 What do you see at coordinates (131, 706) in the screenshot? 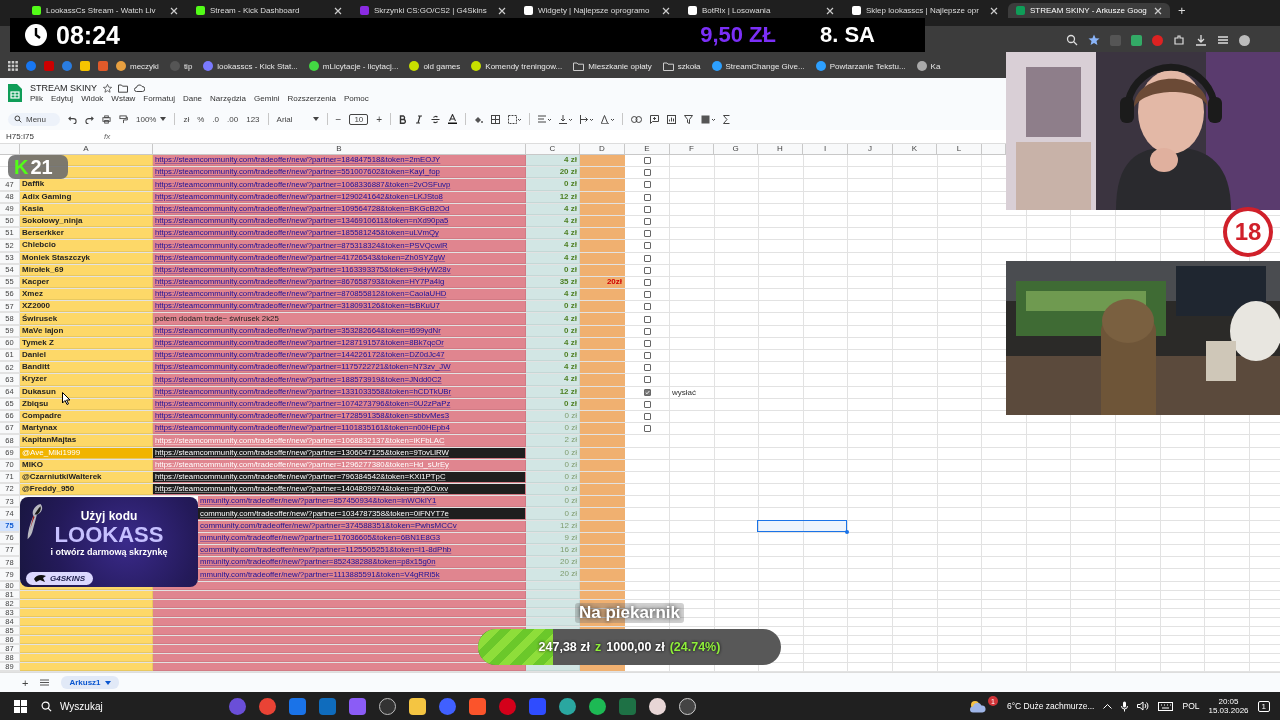
I see `search-field: Wyszukaj` at bounding box center [131, 706].